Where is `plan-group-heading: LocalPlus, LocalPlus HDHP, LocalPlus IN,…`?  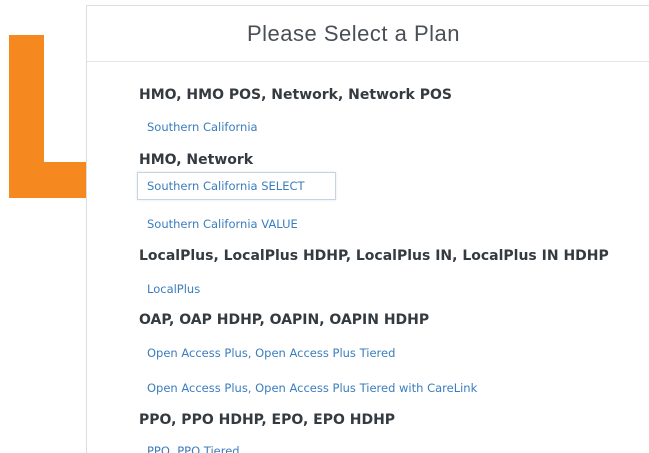 plan-group-heading: LocalPlus, LocalPlus HDHP, LocalPlus IN,… is located at coordinates (374, 256).